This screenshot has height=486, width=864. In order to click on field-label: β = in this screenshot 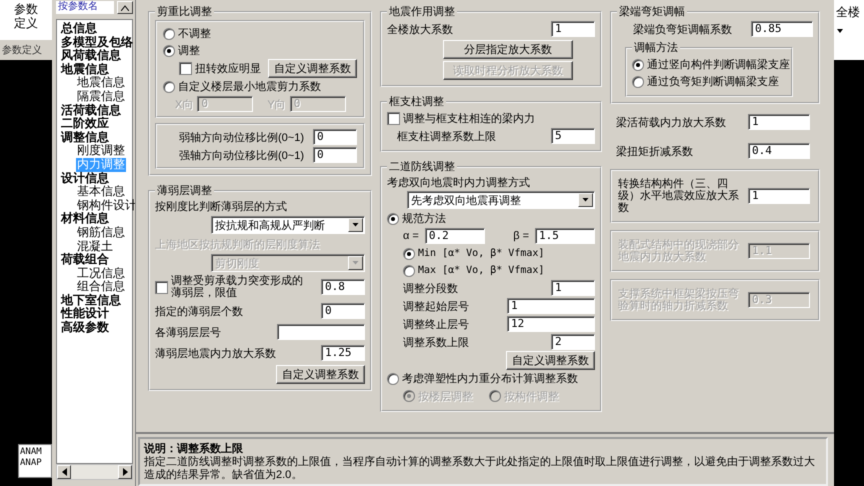, I will do `click(521, 236)`.